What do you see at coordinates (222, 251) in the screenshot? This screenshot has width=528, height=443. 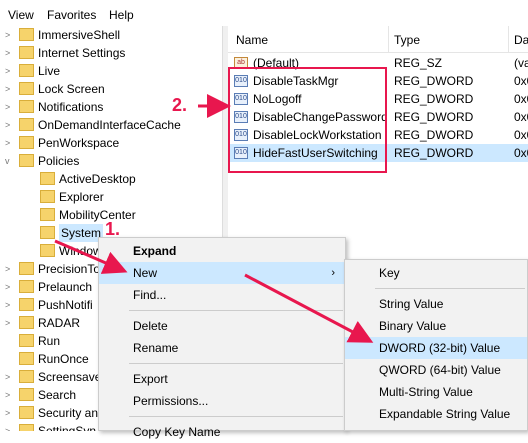 I see `menu-item: Expand` at bounding box center [222, 251].